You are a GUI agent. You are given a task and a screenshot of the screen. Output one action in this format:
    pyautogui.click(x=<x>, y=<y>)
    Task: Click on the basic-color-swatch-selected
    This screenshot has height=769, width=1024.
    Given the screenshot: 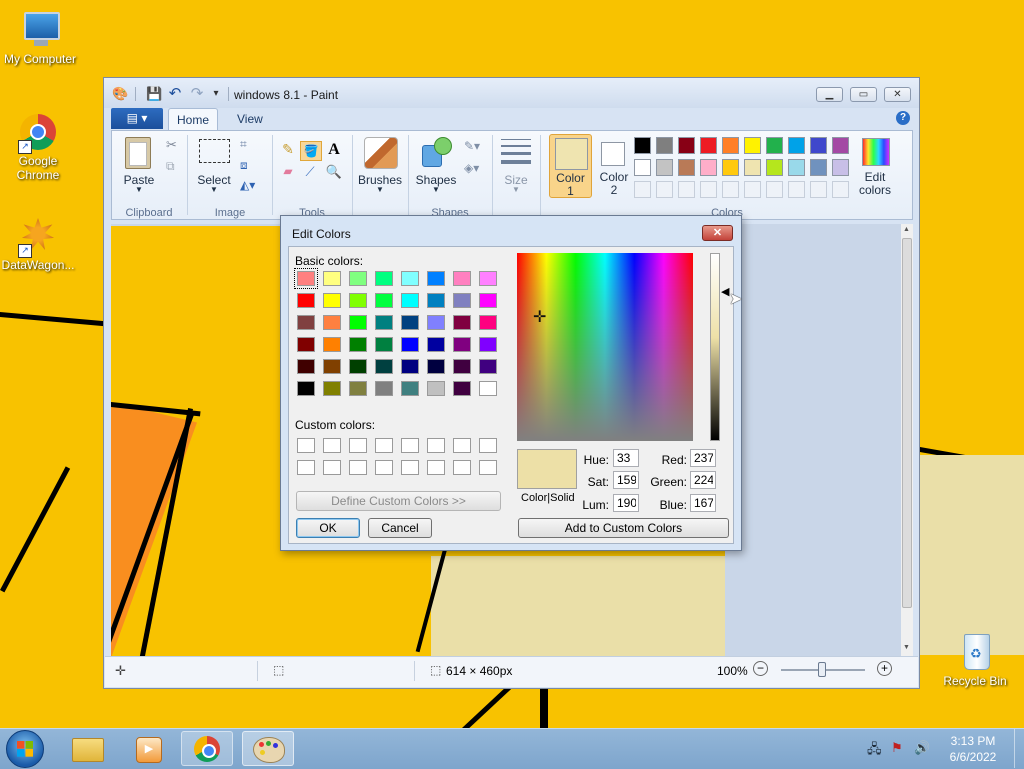 What is the action you would take?
    pyautogui.click(x=306, y=278)
    